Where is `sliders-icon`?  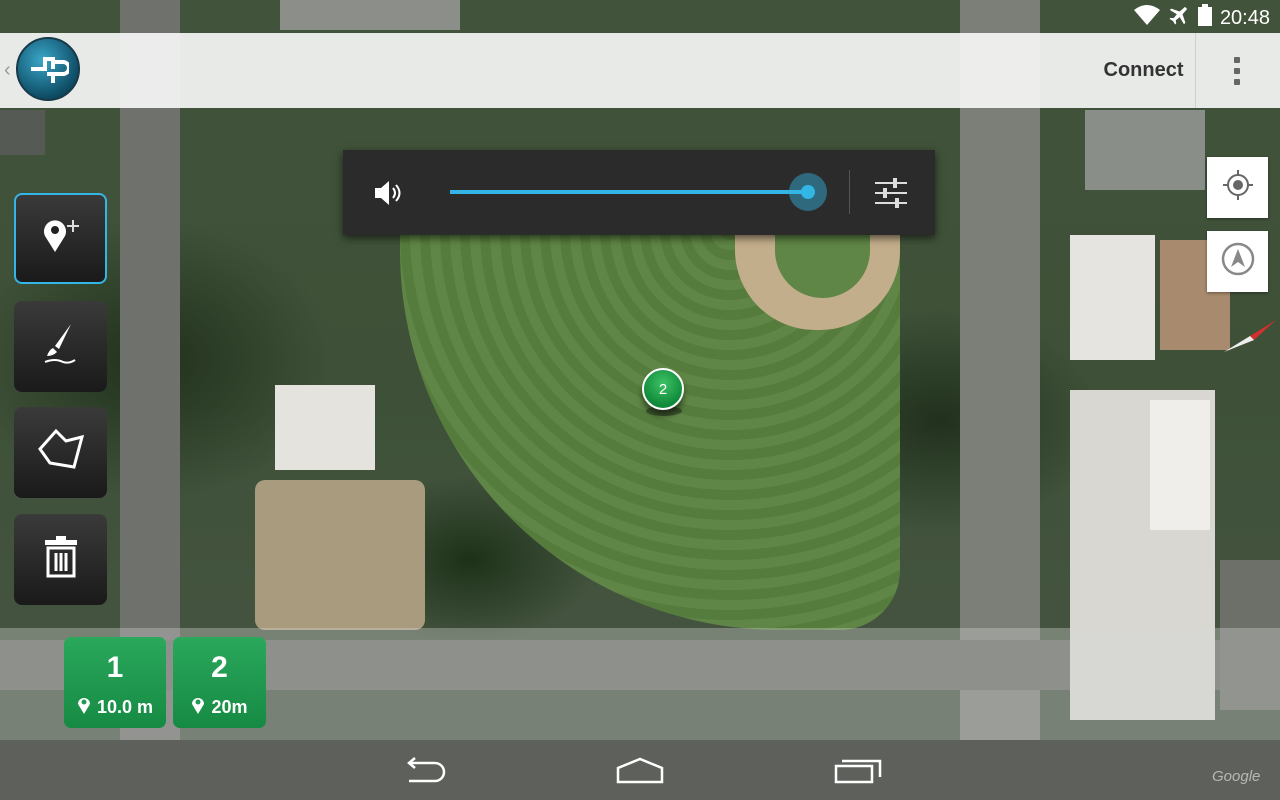 sliders-icon is located at coordinates (891, 193).